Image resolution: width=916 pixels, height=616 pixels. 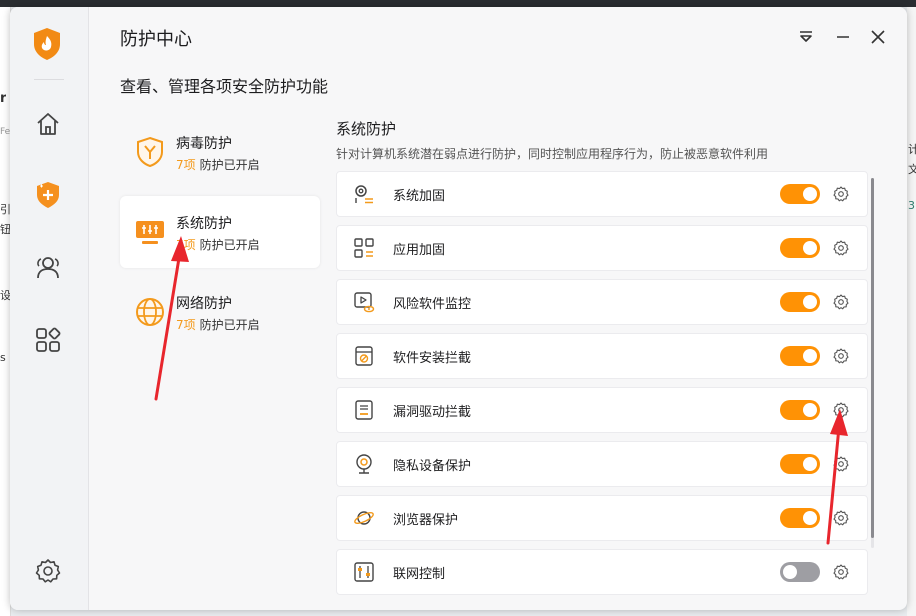 What do you see at coordinates (602, 356) in the screenshot?
I see `feature-row: 软件安装拦截` at bounding box center [602, 356].